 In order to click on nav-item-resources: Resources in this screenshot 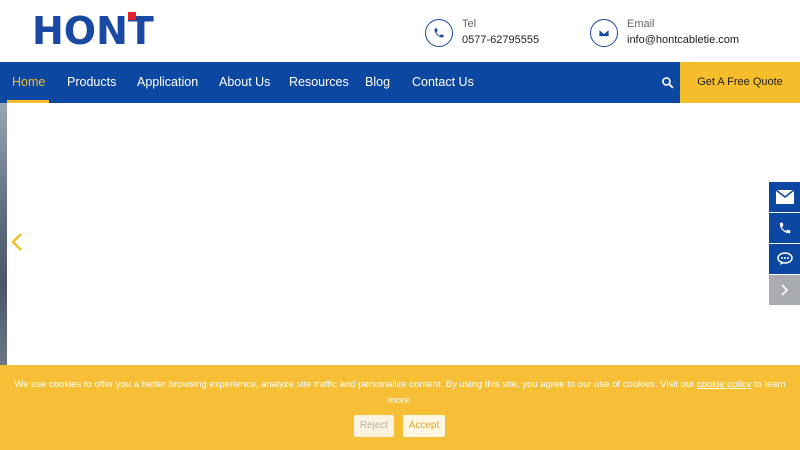, I will do `click(319, 82)`.